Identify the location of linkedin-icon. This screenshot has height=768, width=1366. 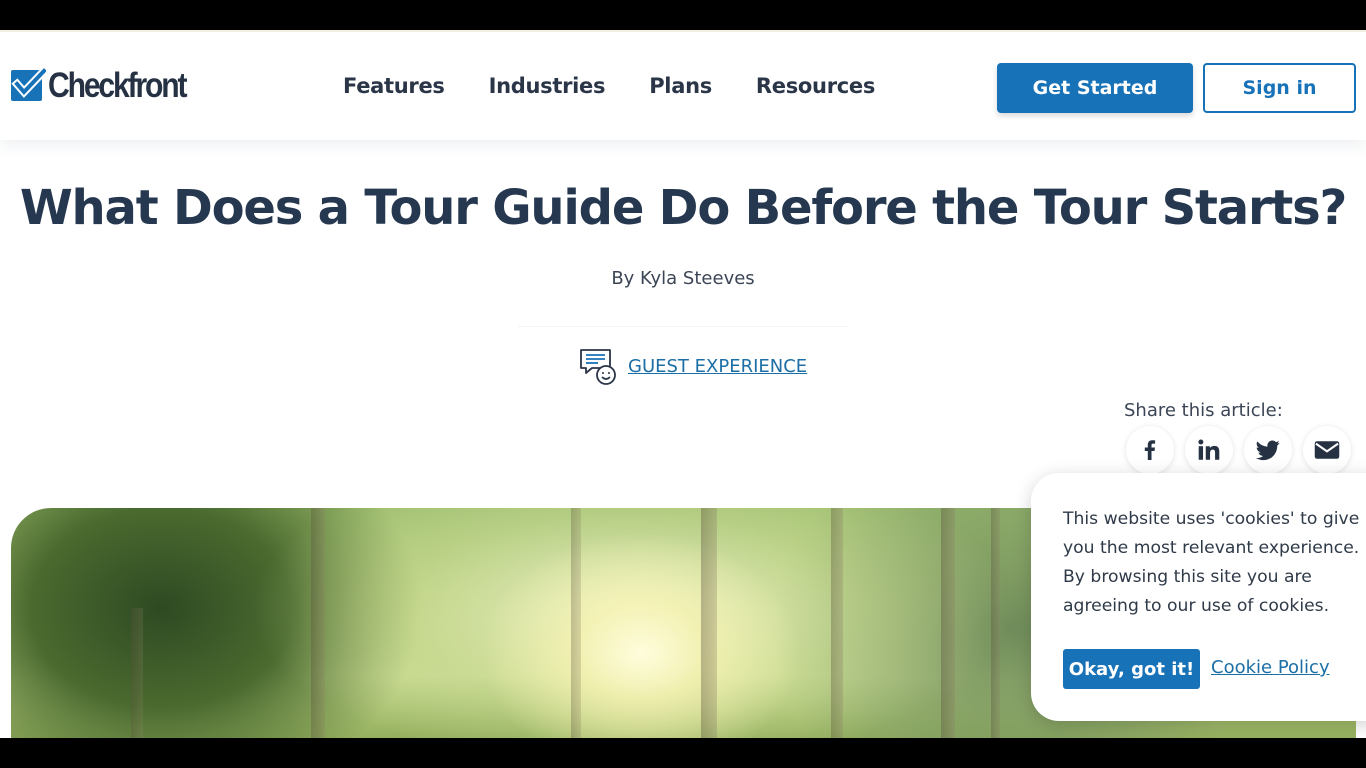
(1209, 449).